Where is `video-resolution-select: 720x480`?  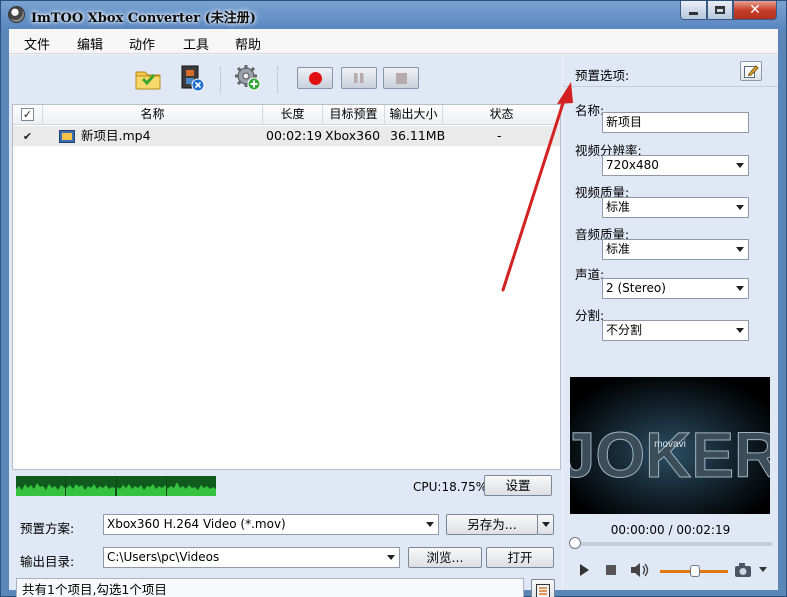
video-resolution-select: 720x480 is located at coordinates (675, 165).